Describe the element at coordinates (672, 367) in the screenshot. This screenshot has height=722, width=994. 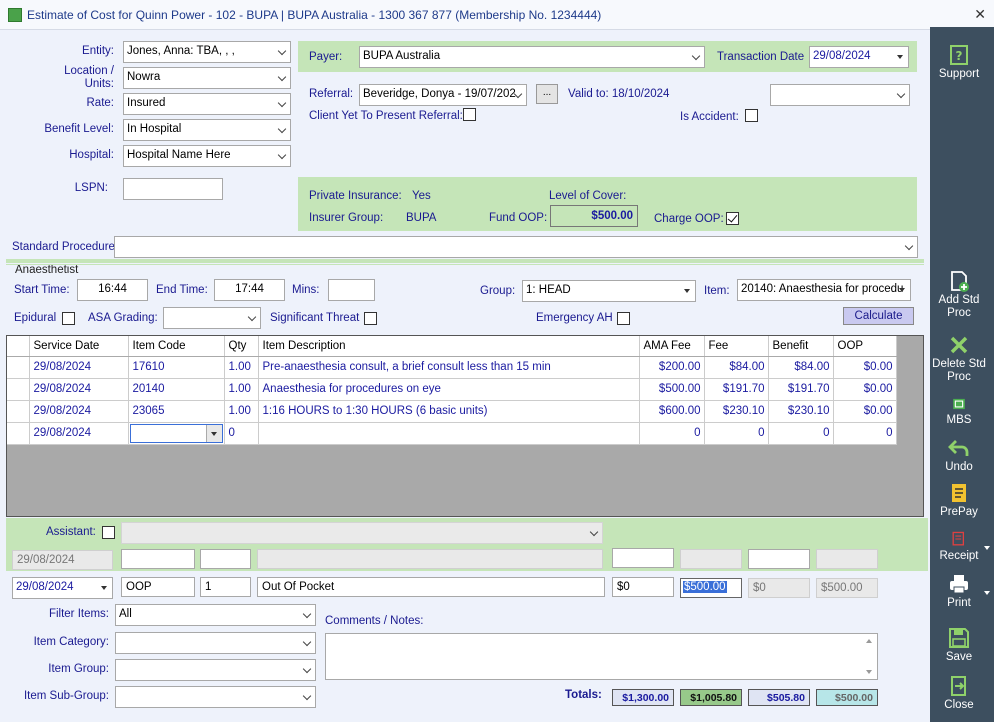
I see `cell-ama-fee: $200.00` at that location.